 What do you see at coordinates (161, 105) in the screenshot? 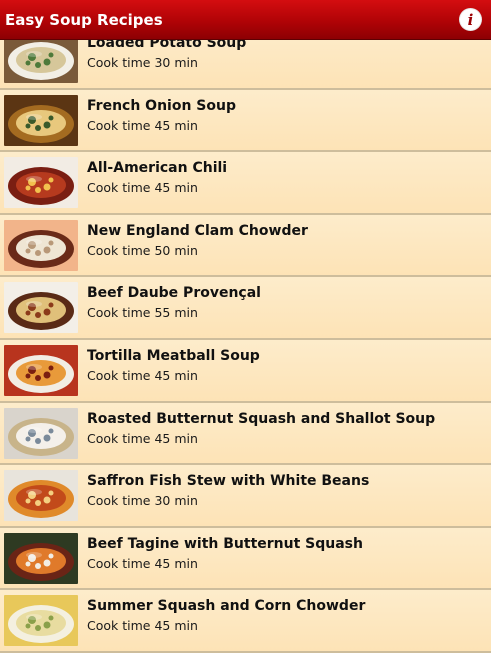
I see `recipe-title: French Onion Soup` at bounding box center [161, 105].